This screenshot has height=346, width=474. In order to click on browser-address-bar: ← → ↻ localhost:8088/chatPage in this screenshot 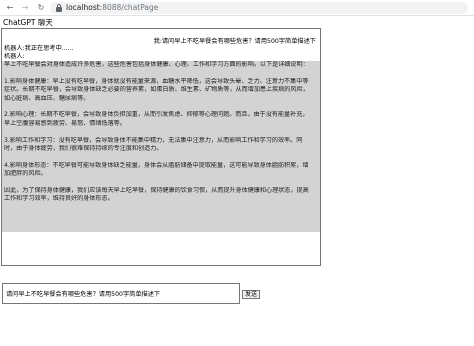, I will do `click(237, 8)`.